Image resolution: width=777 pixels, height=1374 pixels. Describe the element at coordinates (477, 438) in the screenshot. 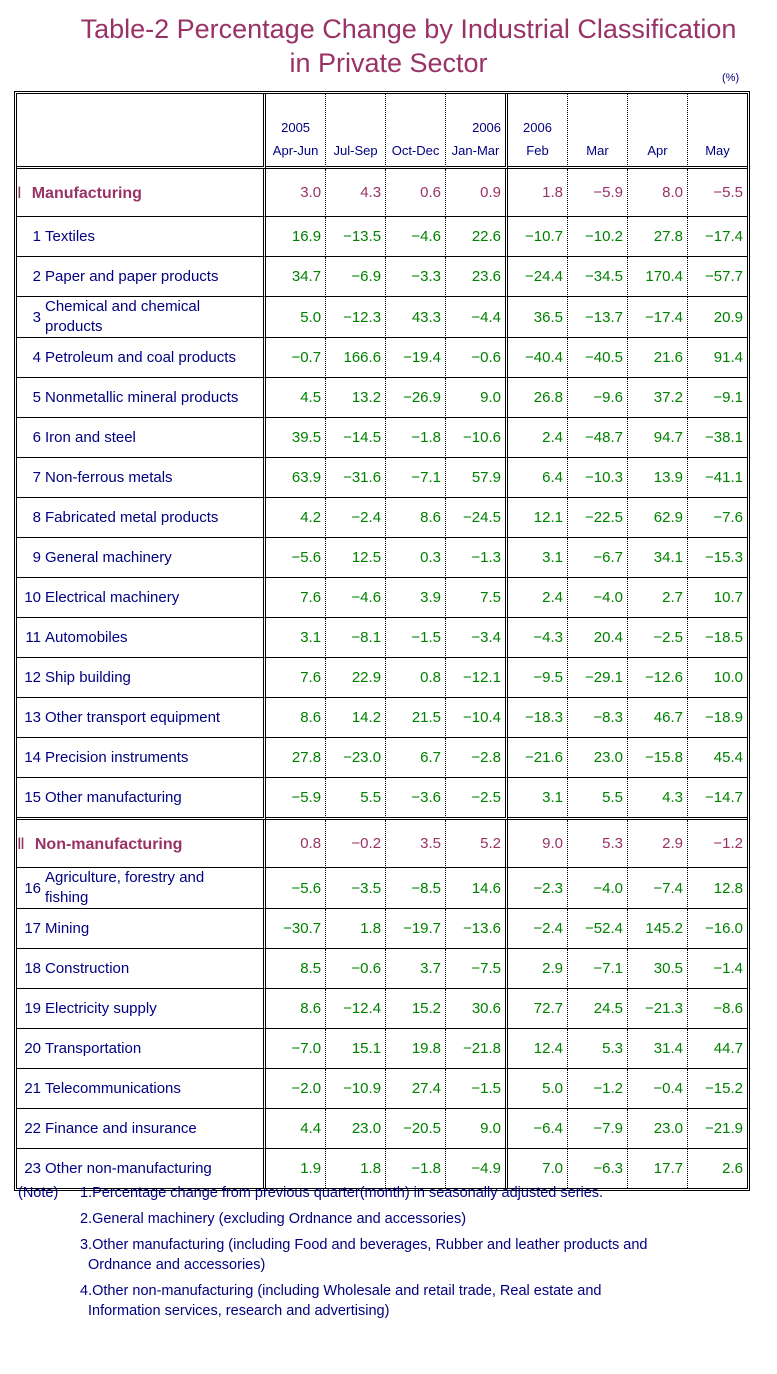

I see `value-cell: −10.6` at that location.